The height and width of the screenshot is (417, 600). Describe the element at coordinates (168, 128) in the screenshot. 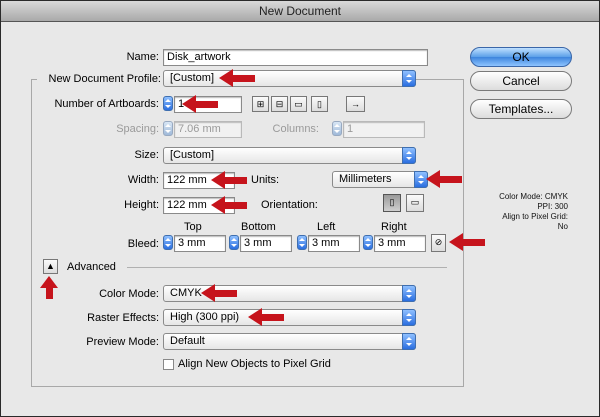

I see `spacing-stepper` at that location.